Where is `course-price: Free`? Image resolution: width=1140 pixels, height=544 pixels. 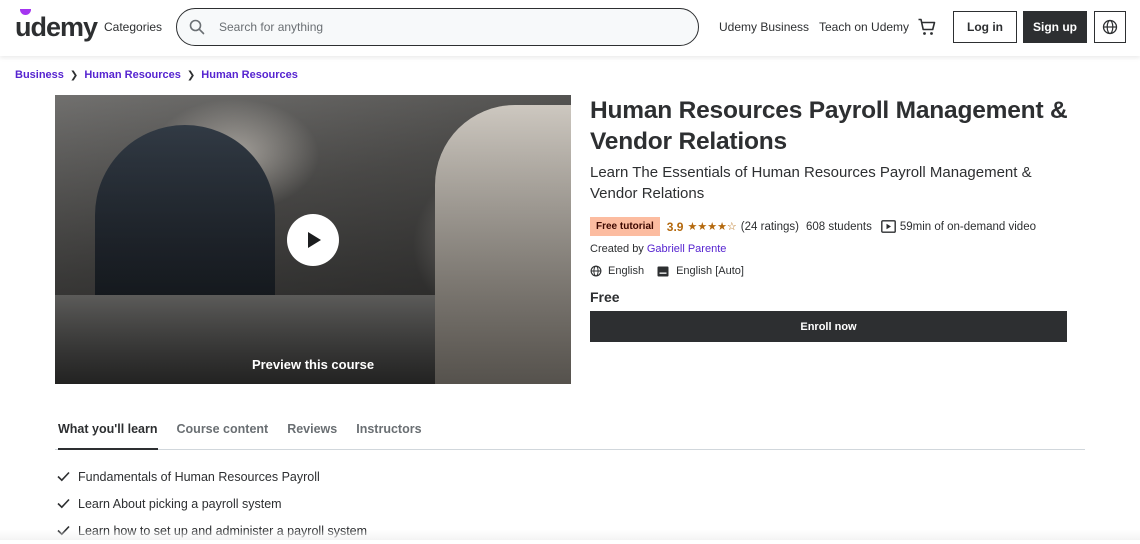
course-price: Free is located at coordinates (605, 297).